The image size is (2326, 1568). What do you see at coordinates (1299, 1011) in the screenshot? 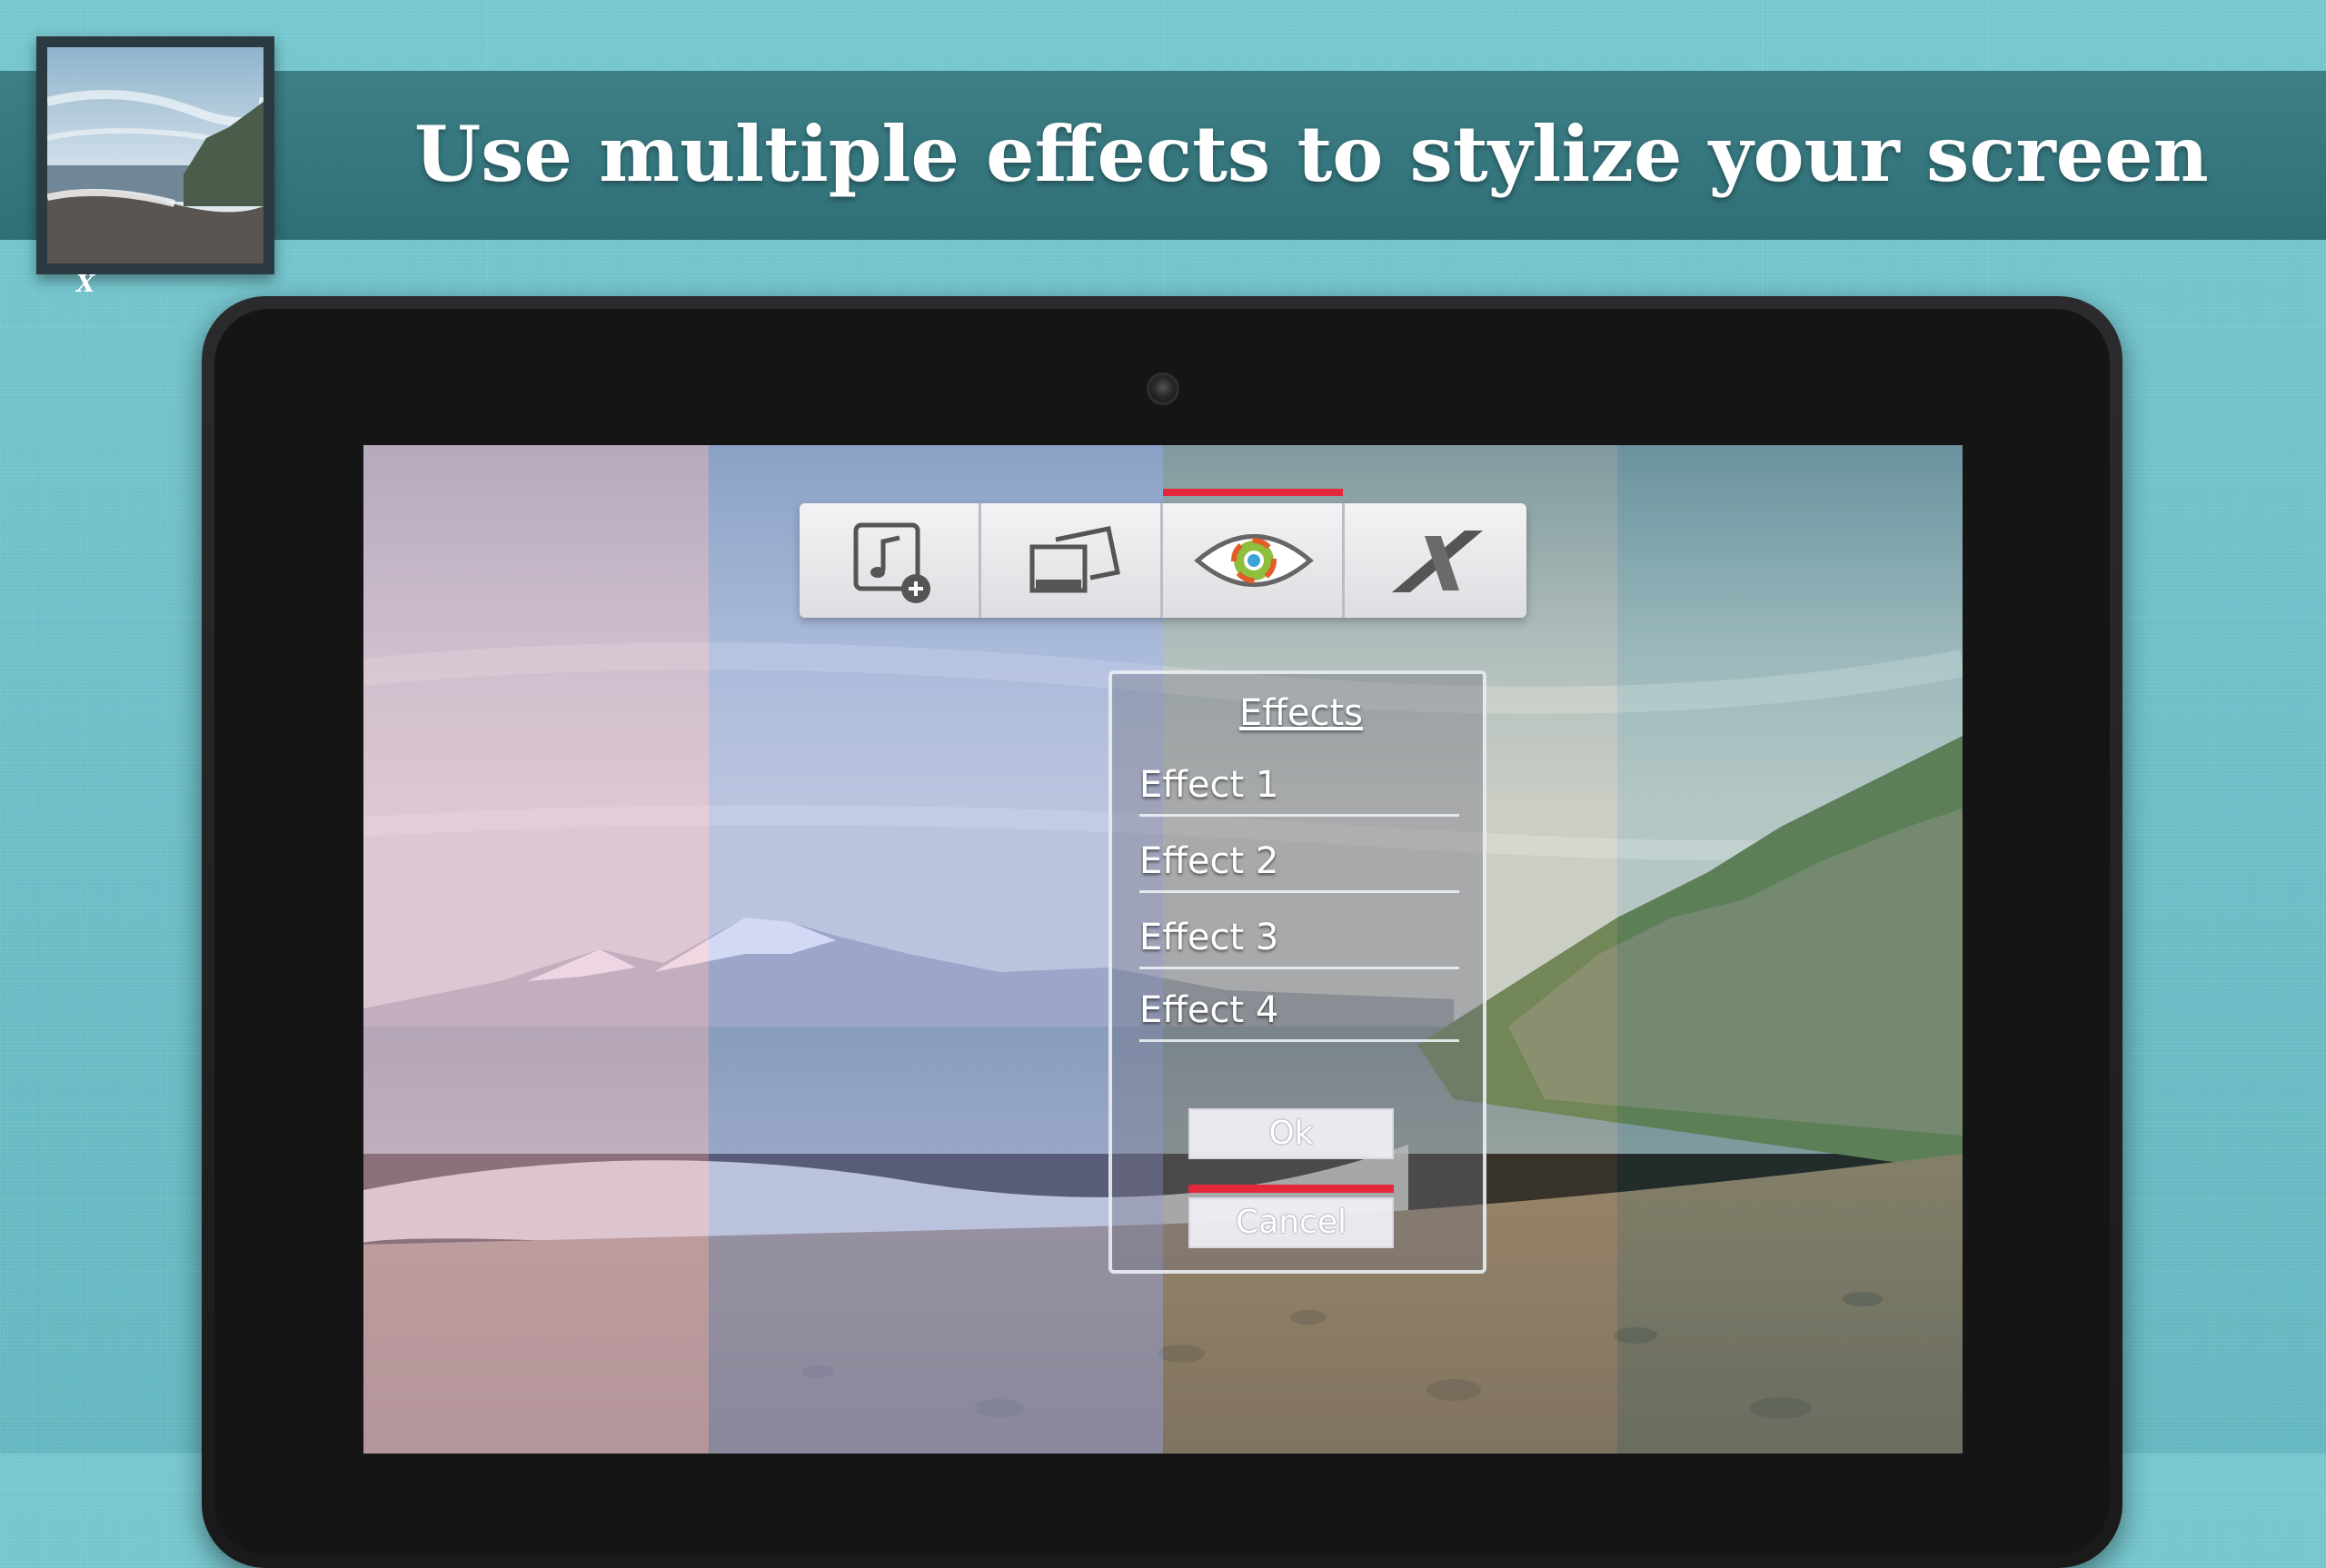
I see `effect-option-4: Effect 4` at bounding box center [1299, 1011].